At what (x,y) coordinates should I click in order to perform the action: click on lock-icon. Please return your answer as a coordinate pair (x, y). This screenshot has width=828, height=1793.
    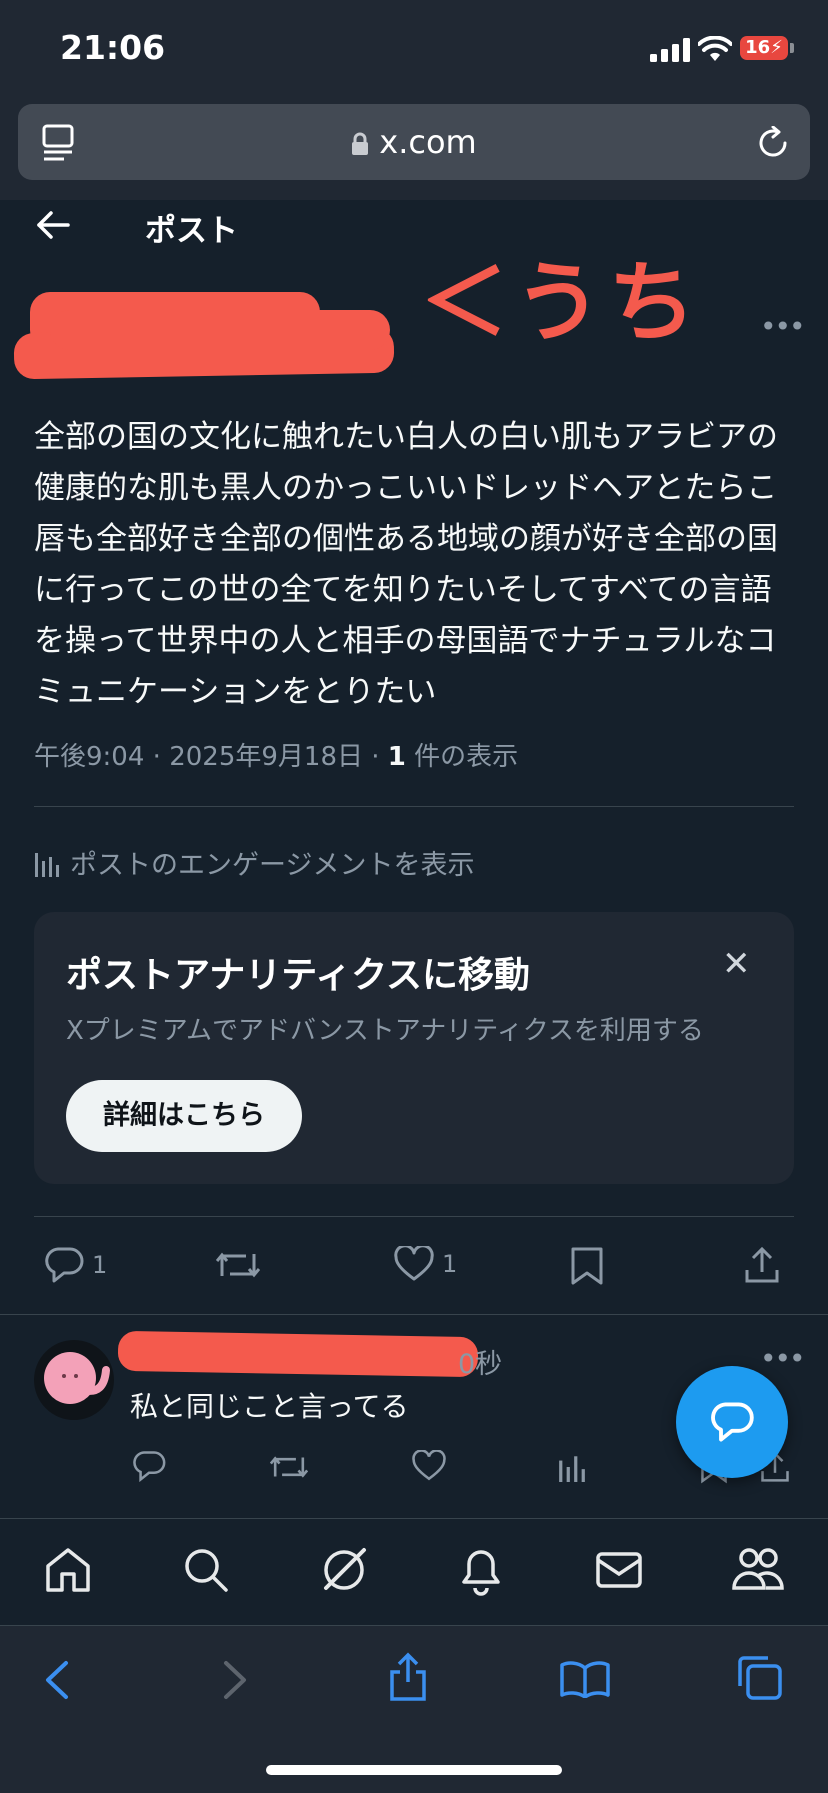
    Looking at the image, I should click on (360, 144).